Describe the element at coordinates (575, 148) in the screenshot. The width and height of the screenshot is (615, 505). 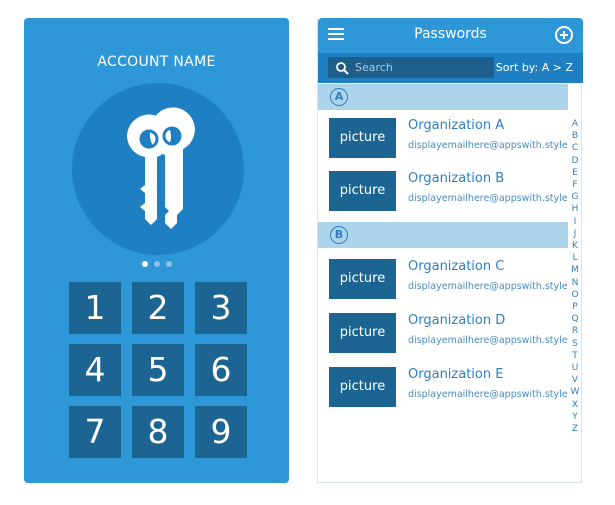
I see `index-letter-c: C` at that location.